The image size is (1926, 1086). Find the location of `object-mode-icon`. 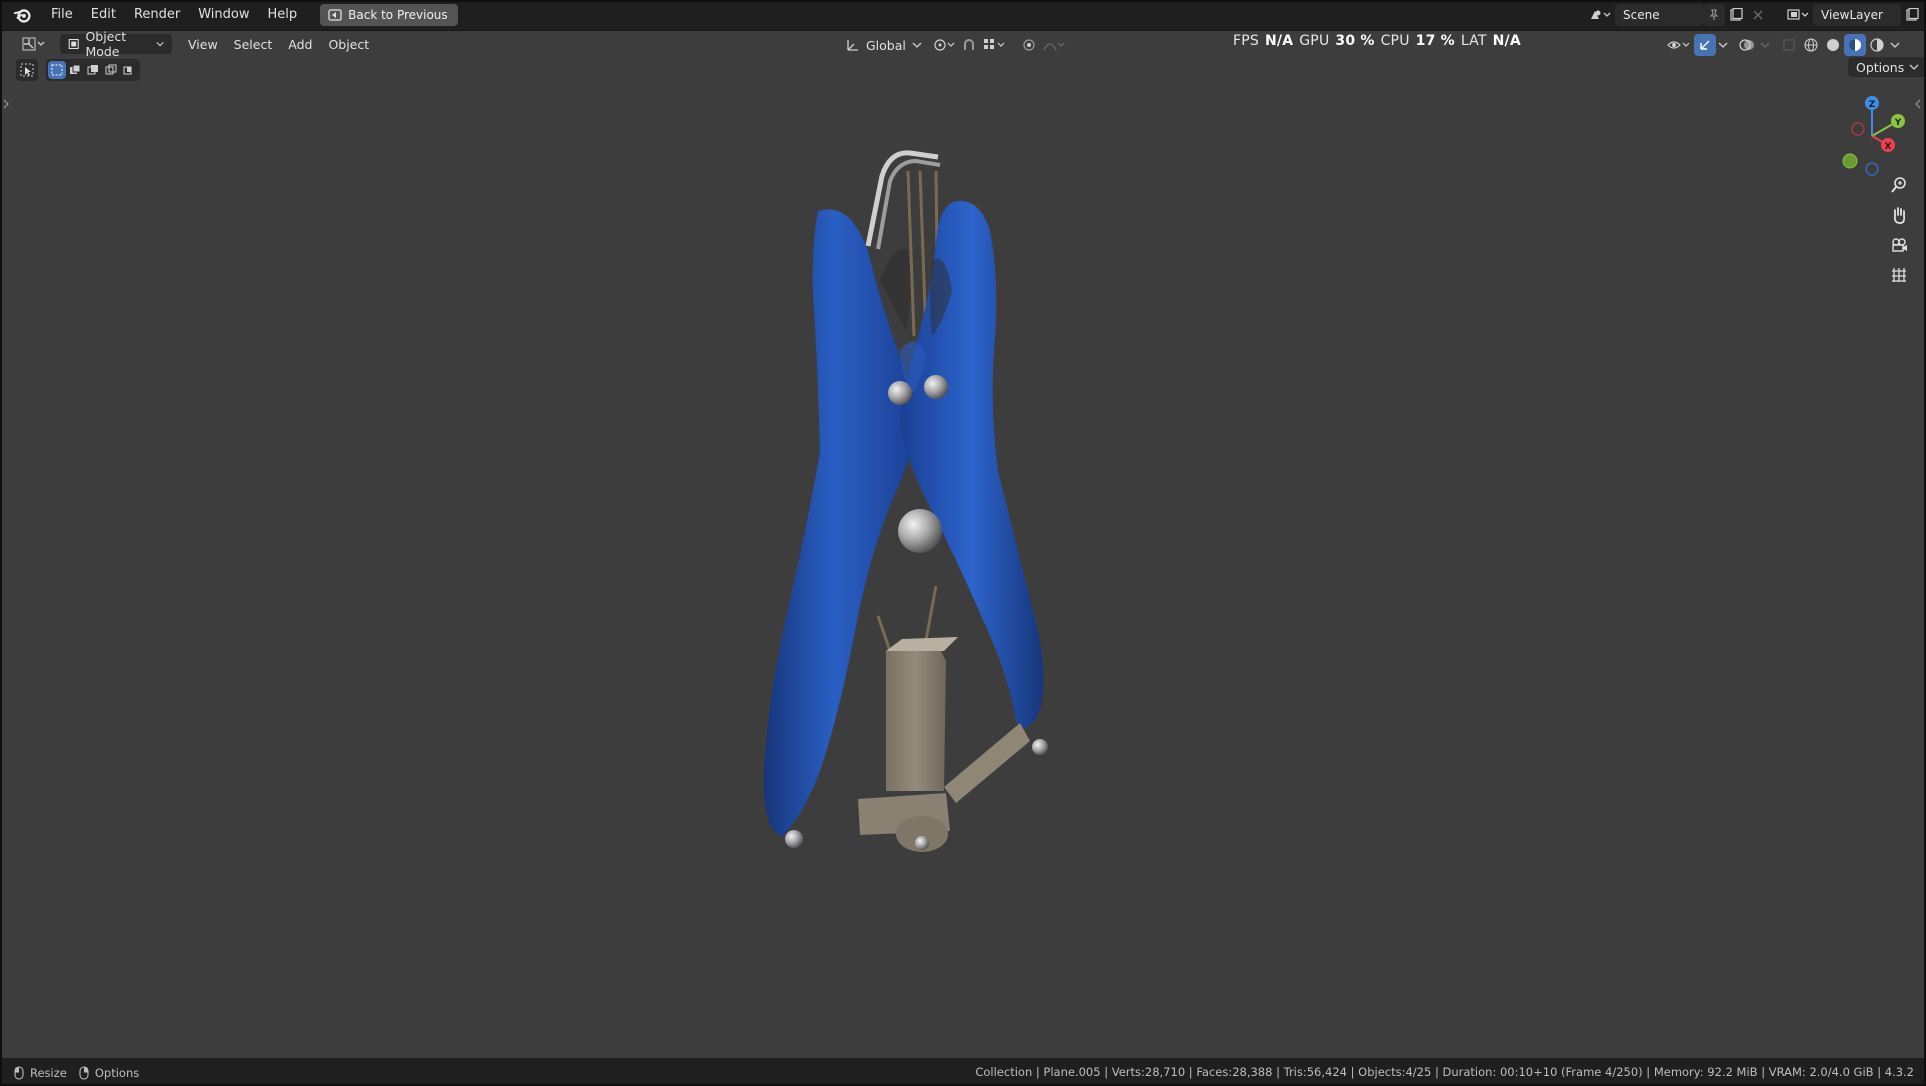

object-mode-icon is located at coordinates (73, 44).